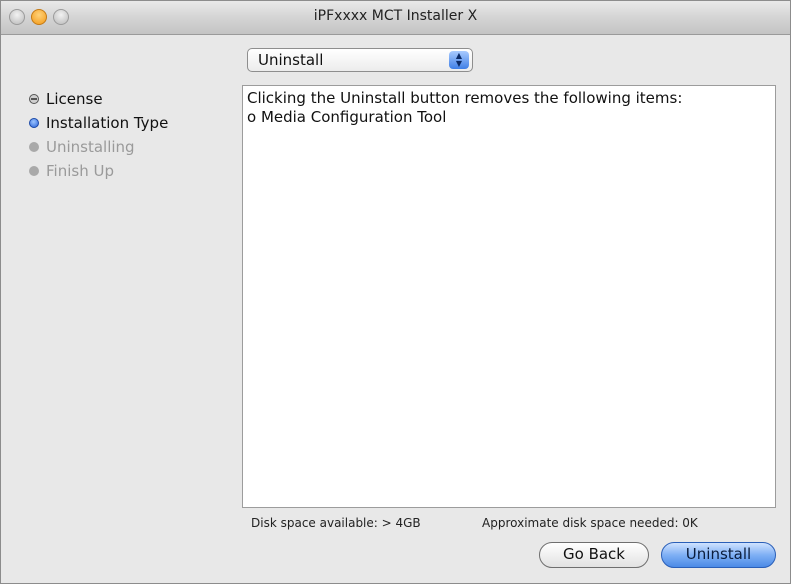 The width and height of the screenshot is (791, 584). What do you see at coordinates (459, 60) in the screenshot?
I see `up-down-arrows-icon: ▲ ▼` at bounding box center [459, 60].